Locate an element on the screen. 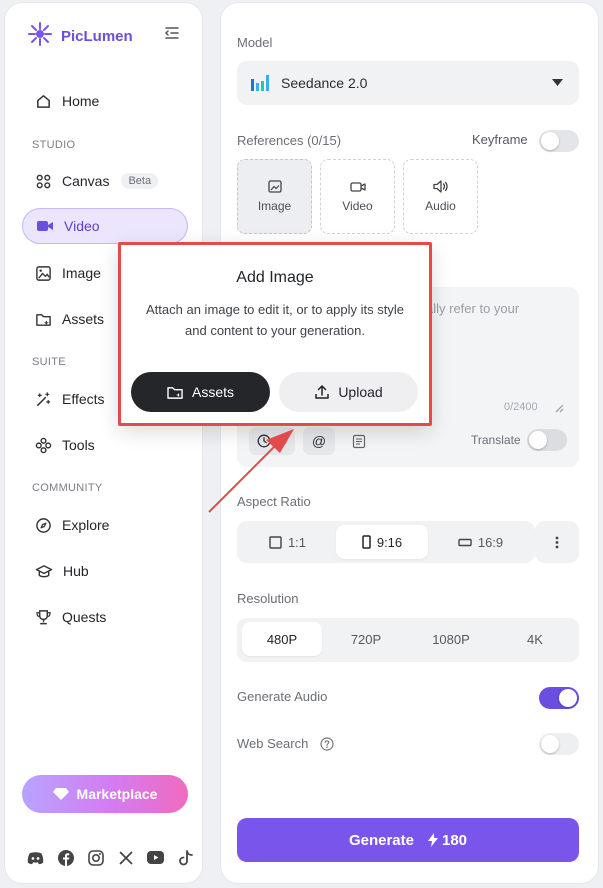 This screenshot has height=888, width=603. sidebar-item-hub: Hub is located at coordinates (105, 571).